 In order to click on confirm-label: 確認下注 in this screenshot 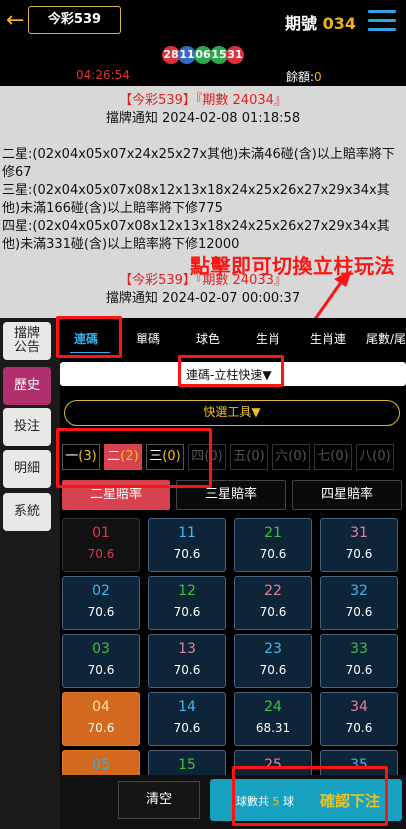, I will do `click(350, 801)`.